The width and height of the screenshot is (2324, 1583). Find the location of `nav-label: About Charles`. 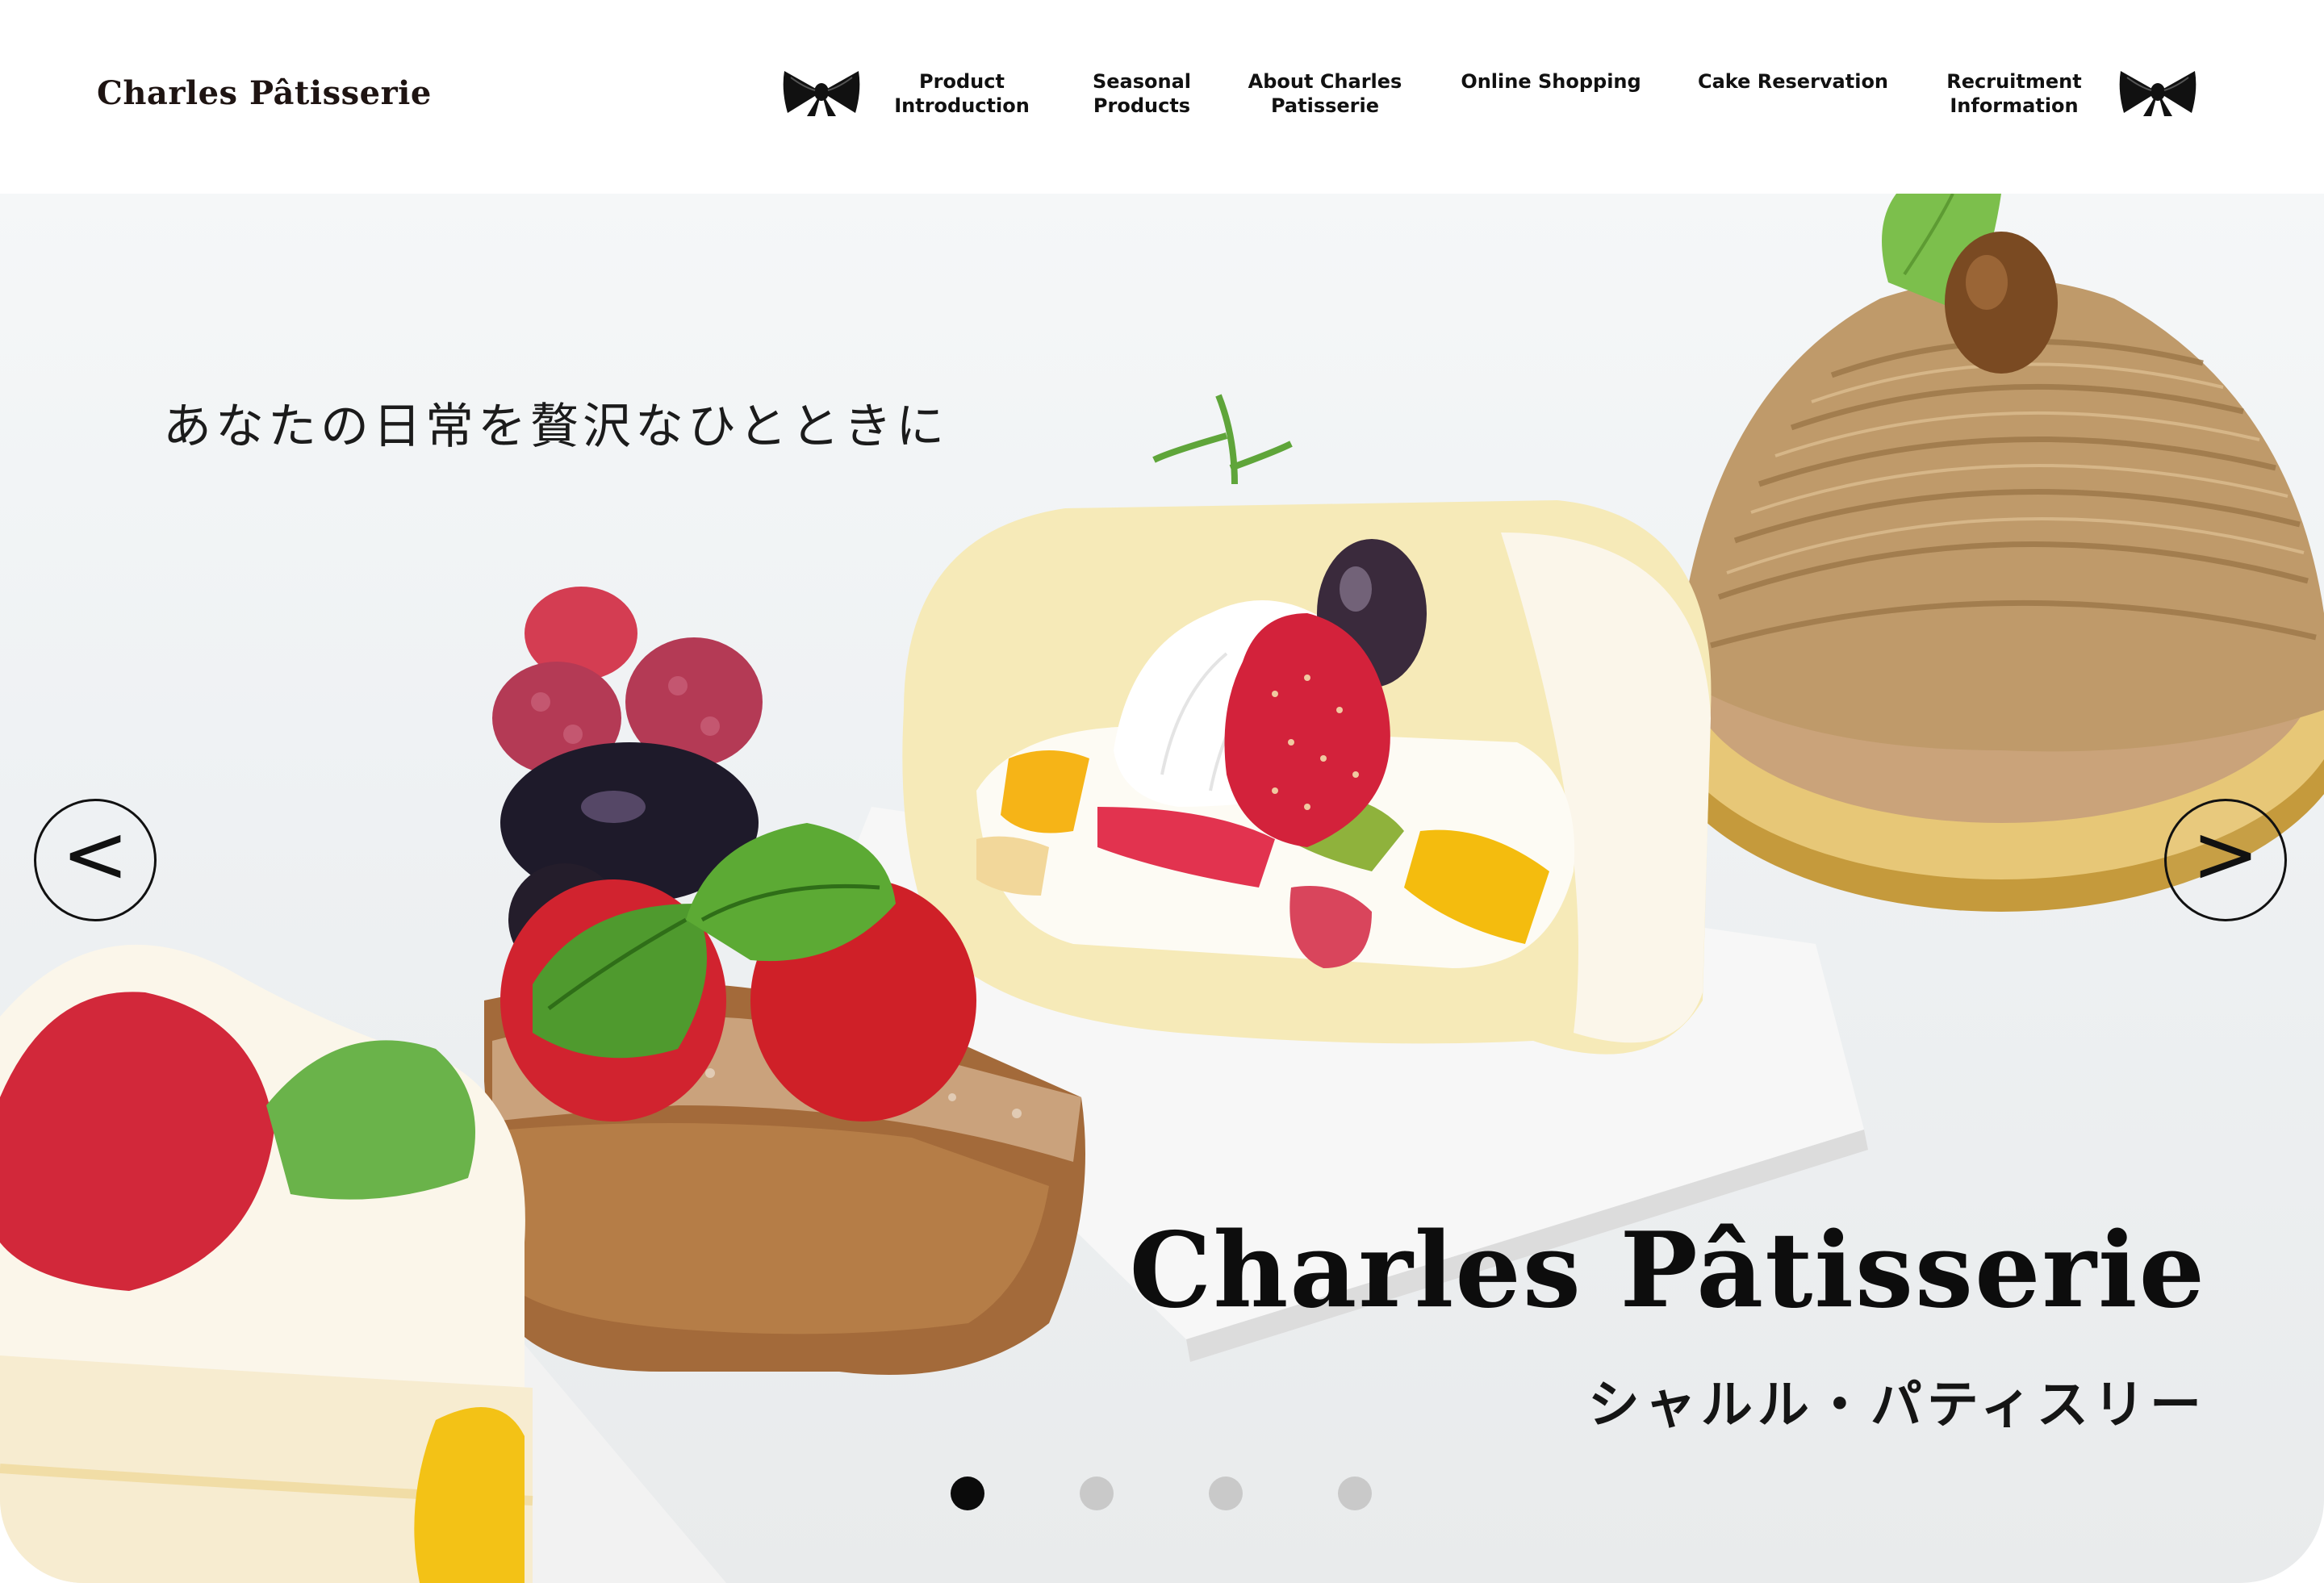

nav-label: About Charles is located at coordinates (1325, 81).